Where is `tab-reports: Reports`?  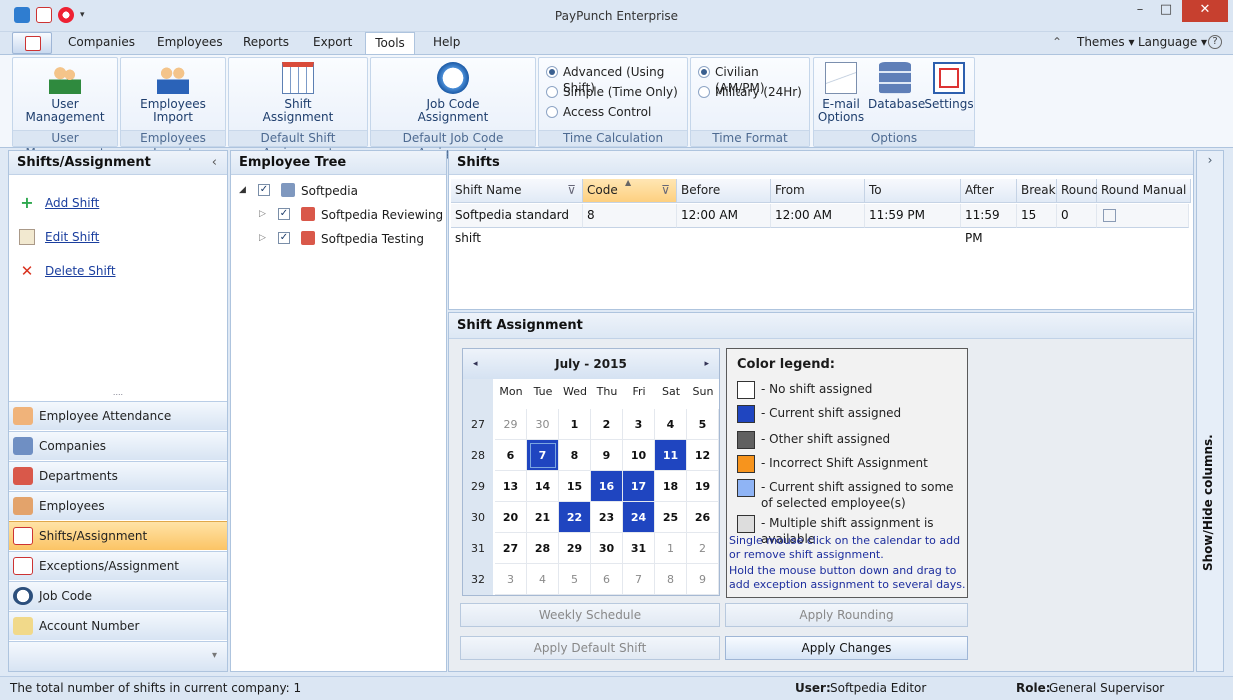 tab-reports: Reports is located at coordinates (266, 43).